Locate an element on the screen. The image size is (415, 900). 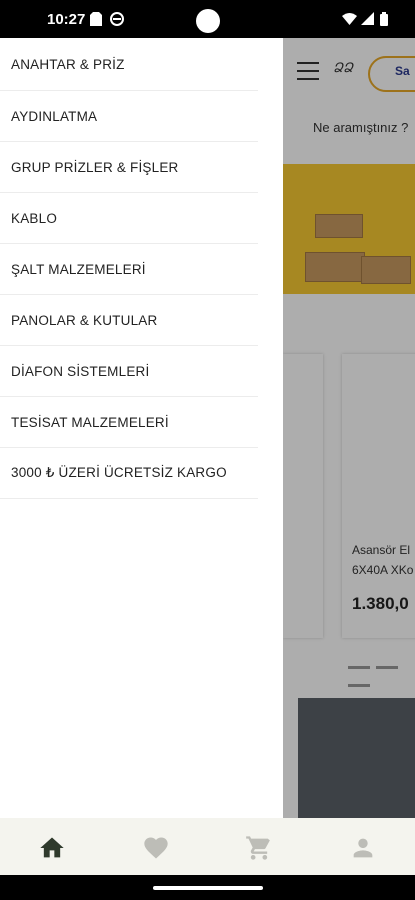
status-bar: 10:27 is located at coordinates (207, 19).